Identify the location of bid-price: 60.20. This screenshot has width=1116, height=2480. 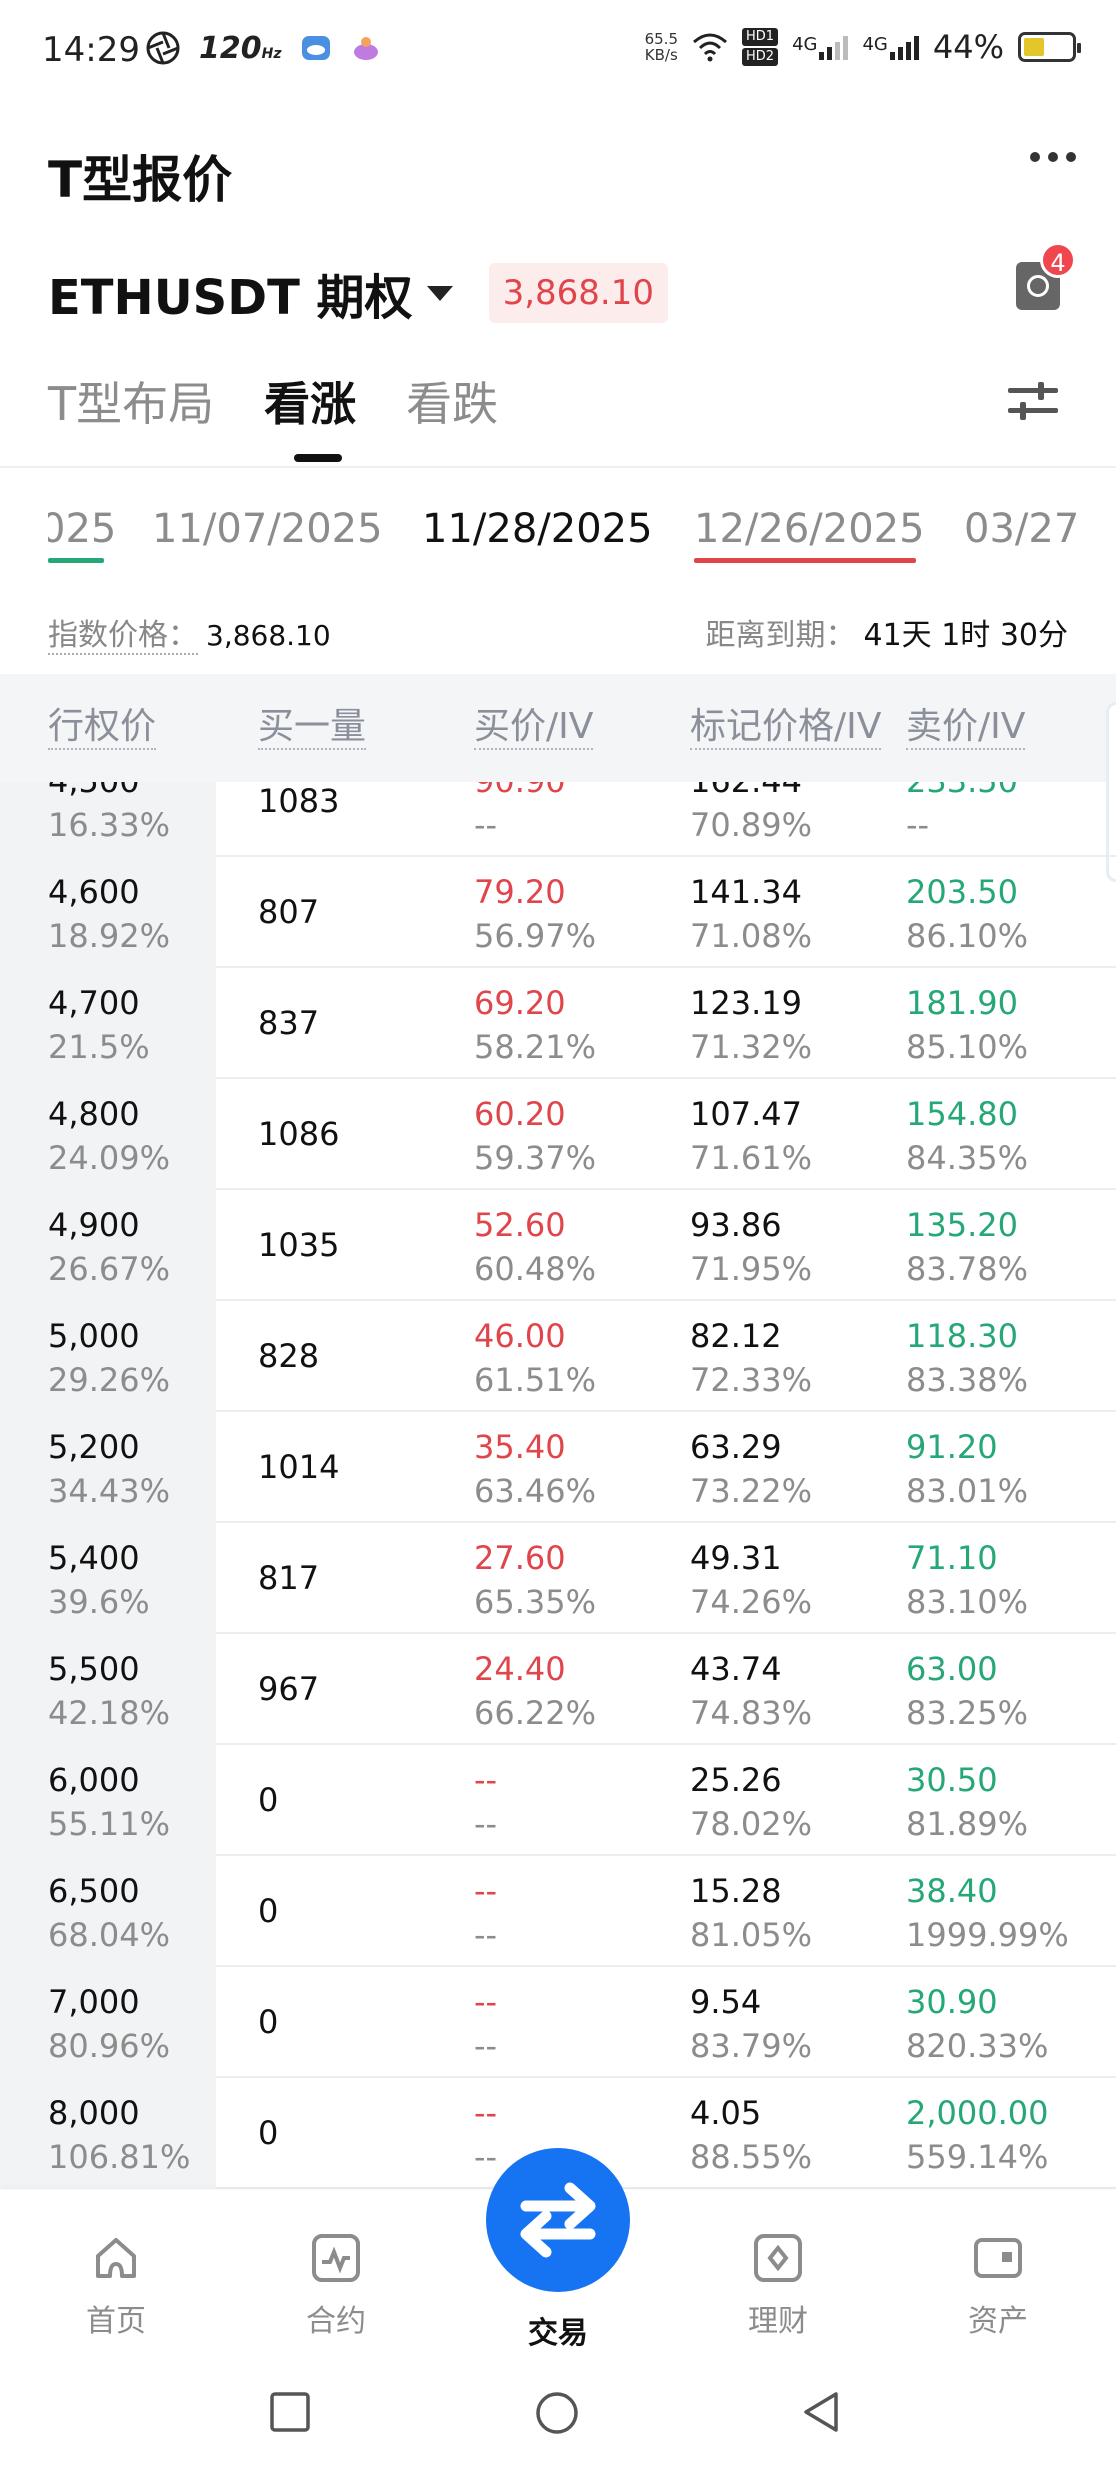
(520, 1114).